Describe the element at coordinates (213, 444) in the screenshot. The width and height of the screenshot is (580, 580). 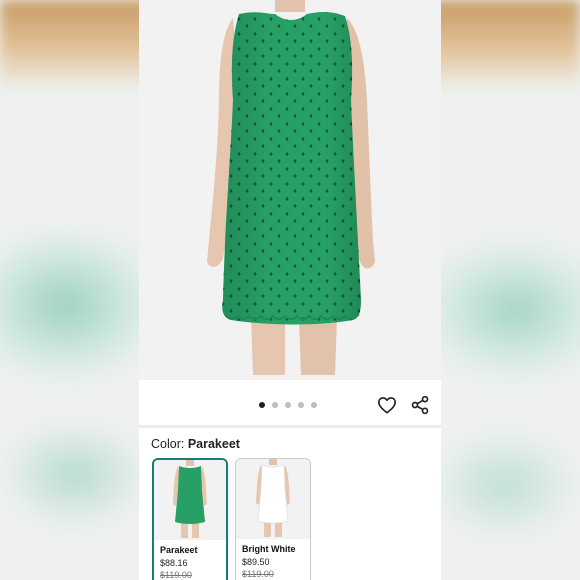
I see `color-value: Parakeet` at that location.